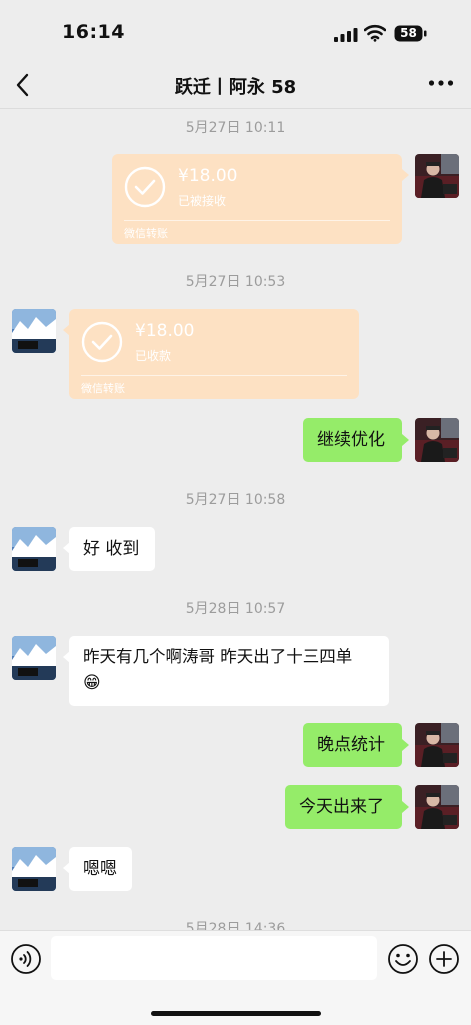  Describe the element at coordinates (235, 500) in the screenshot. I see `timestamp: 5月27日 10:58` at that location.